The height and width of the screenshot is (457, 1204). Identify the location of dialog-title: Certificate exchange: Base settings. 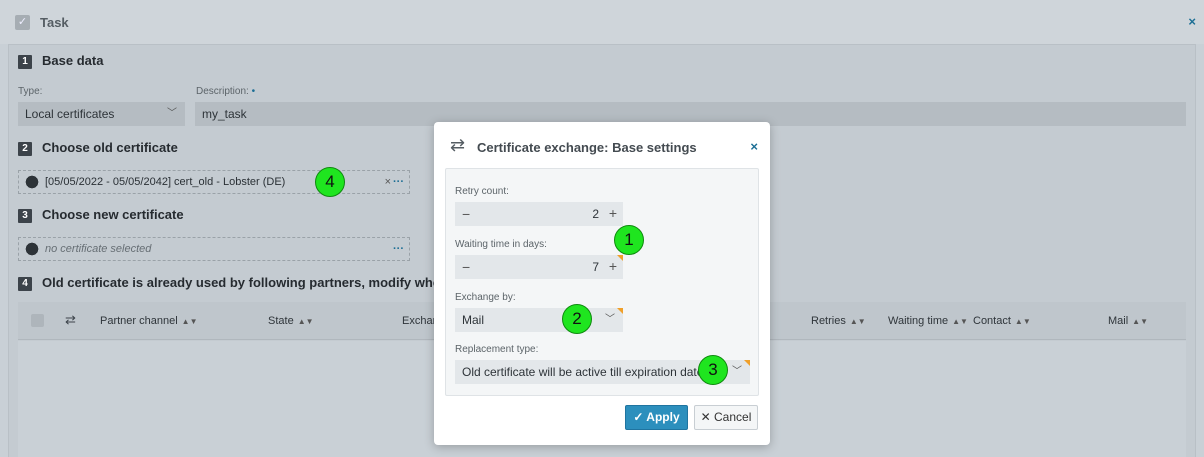
(587, 147).